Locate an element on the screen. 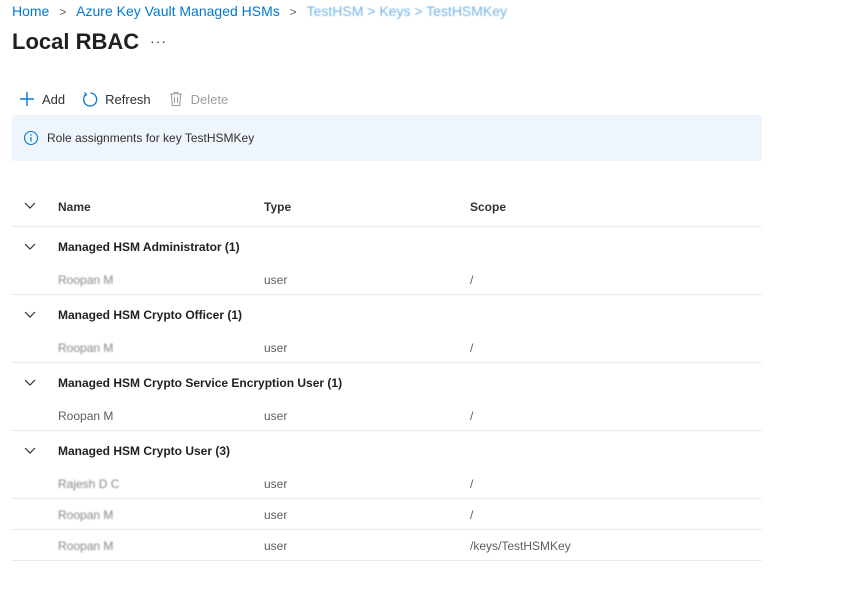 This screenshot has height=591, width=852. breadcrumb-managed-hsms-link: Azure Key Vault Managed HSMs is located at coordinates (178, 11).